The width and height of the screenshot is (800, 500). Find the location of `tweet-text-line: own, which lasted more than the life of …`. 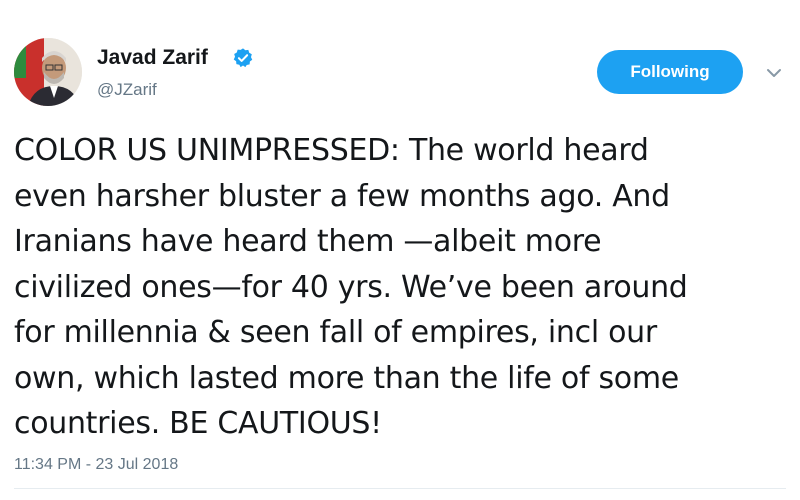

tweet-text-line: own, which lasted more than the life of … is located at coordinates (346, 378).